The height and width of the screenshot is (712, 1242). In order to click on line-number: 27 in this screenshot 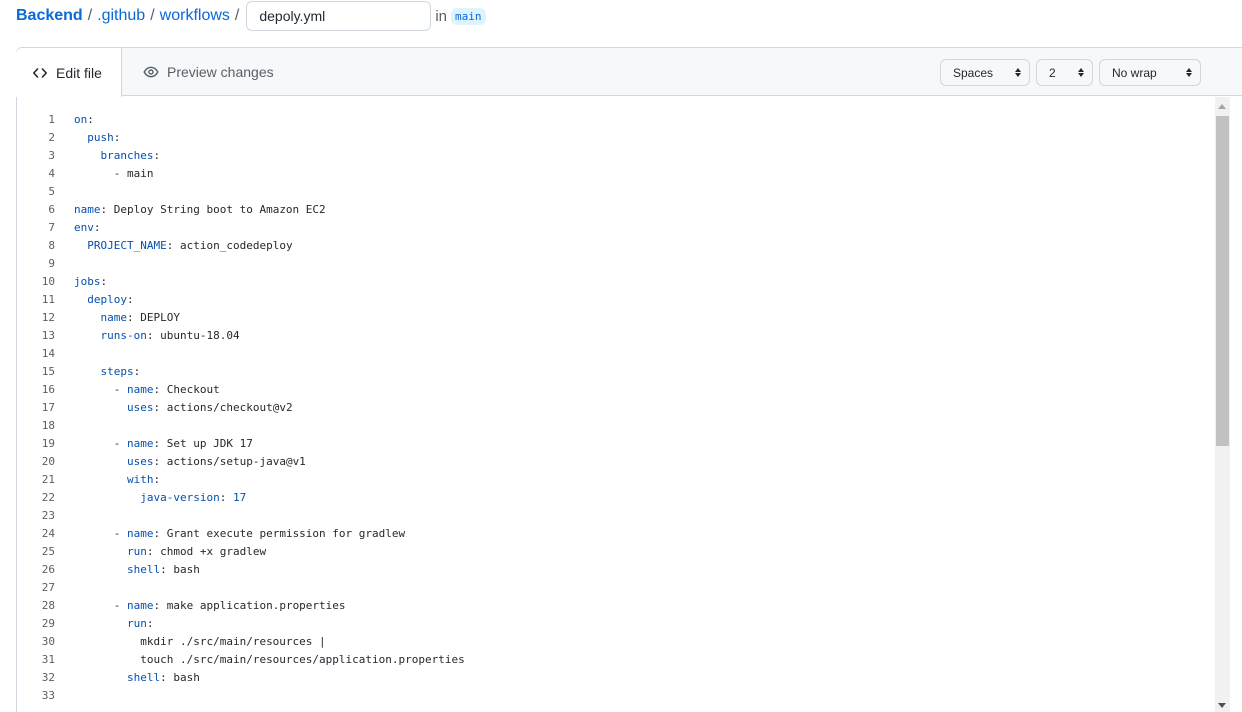, I will do `click(48, 587)`.